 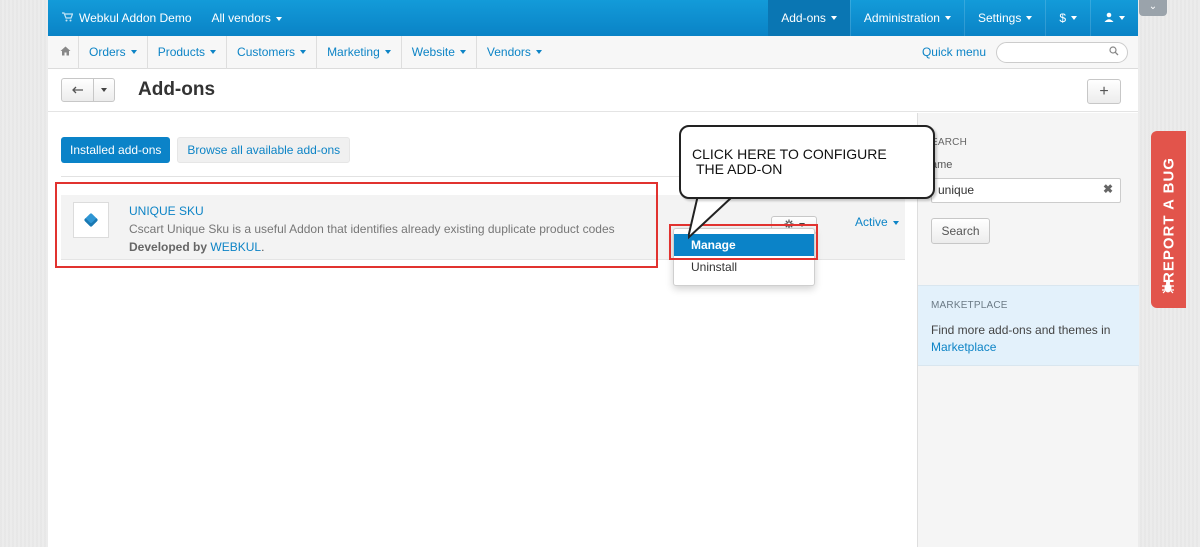 I want to click on history-dropdown-button, so click(x=104, y=90).